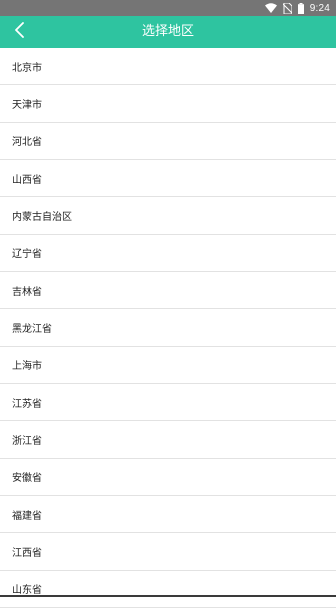 The height and width of the screenshot is (608, 336). What do you see at coordinates (27, 143) in the screenshot?
I see `region-label: 河北省` at bounding box center [27, 143].